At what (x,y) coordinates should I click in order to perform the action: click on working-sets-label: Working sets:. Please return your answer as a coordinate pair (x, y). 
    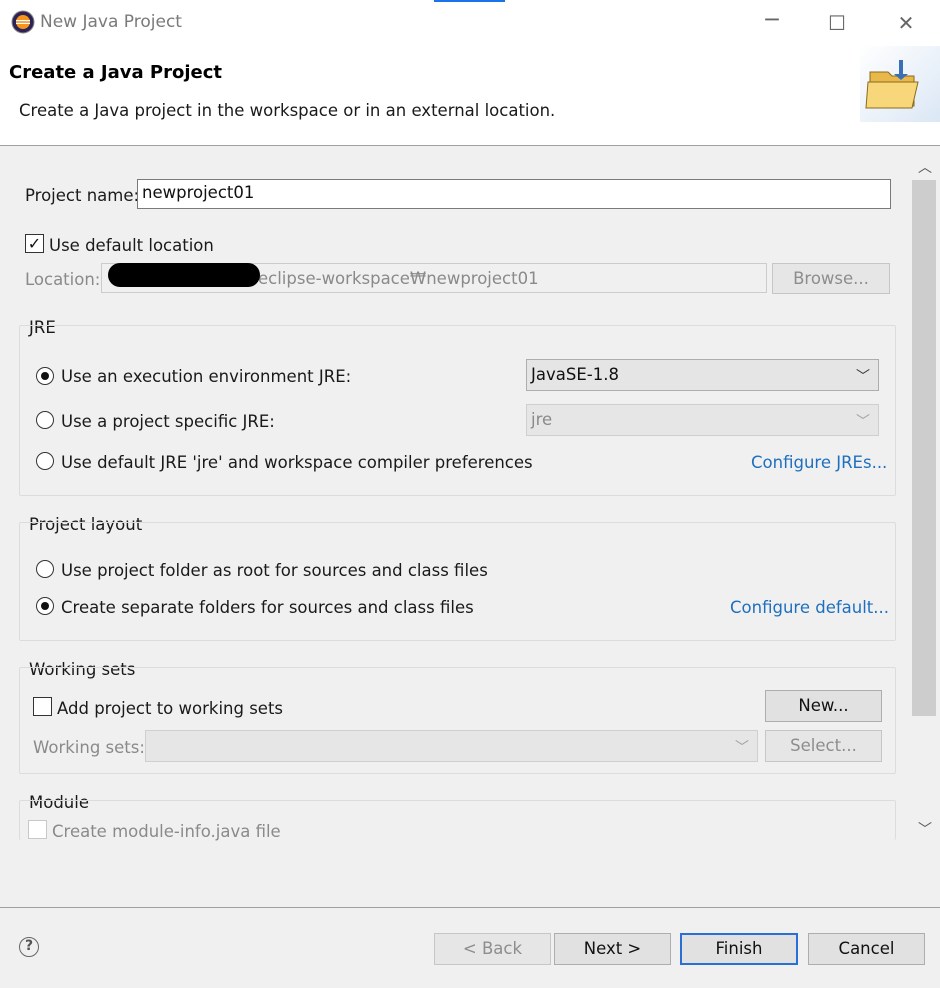
    Looking at the image, I should click on (89, 747).